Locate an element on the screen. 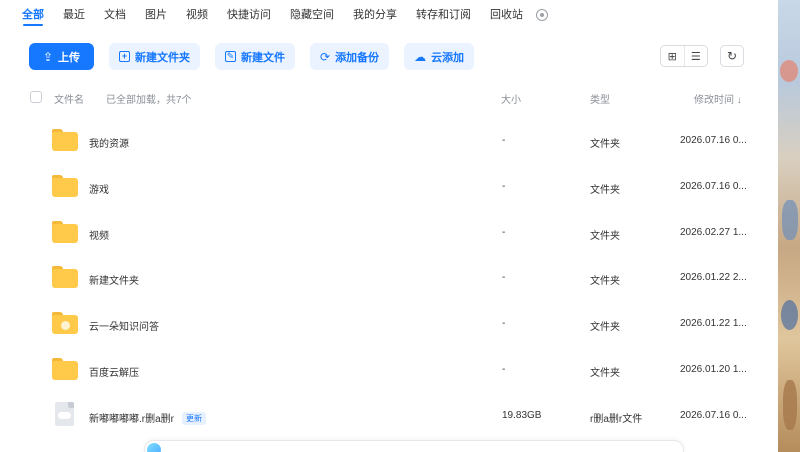  tab-all: 全部 is located at coordinates (33, 15).